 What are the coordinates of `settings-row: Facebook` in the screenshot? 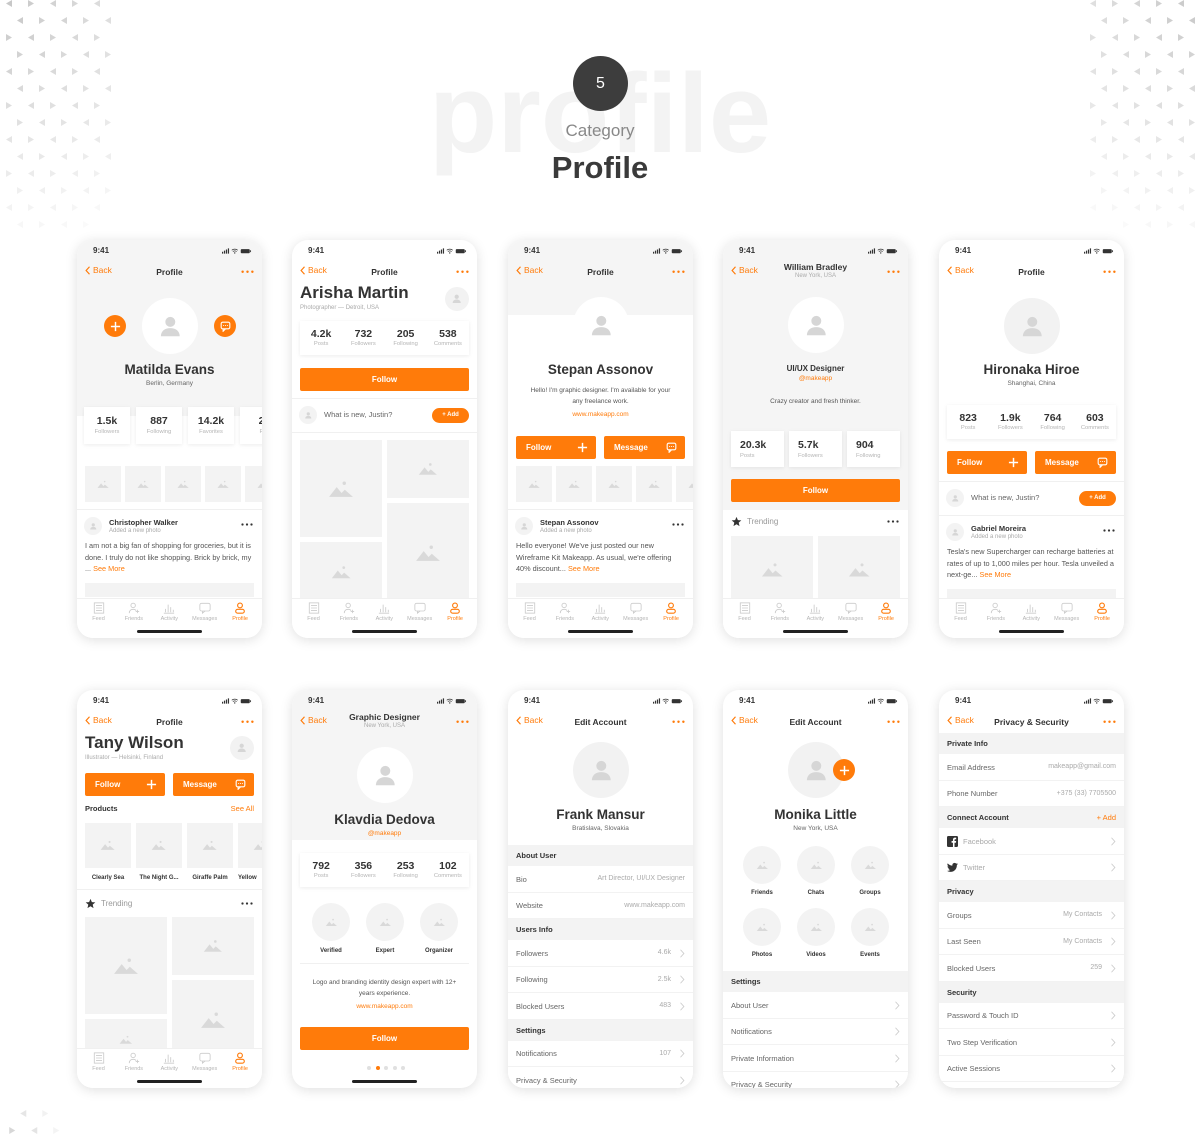 It's located at (1031, 841).